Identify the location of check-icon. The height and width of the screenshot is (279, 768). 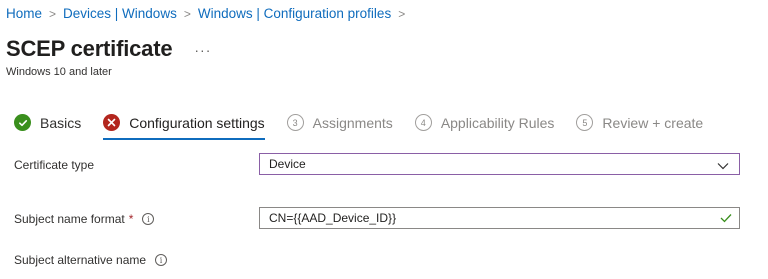
(726, 219).